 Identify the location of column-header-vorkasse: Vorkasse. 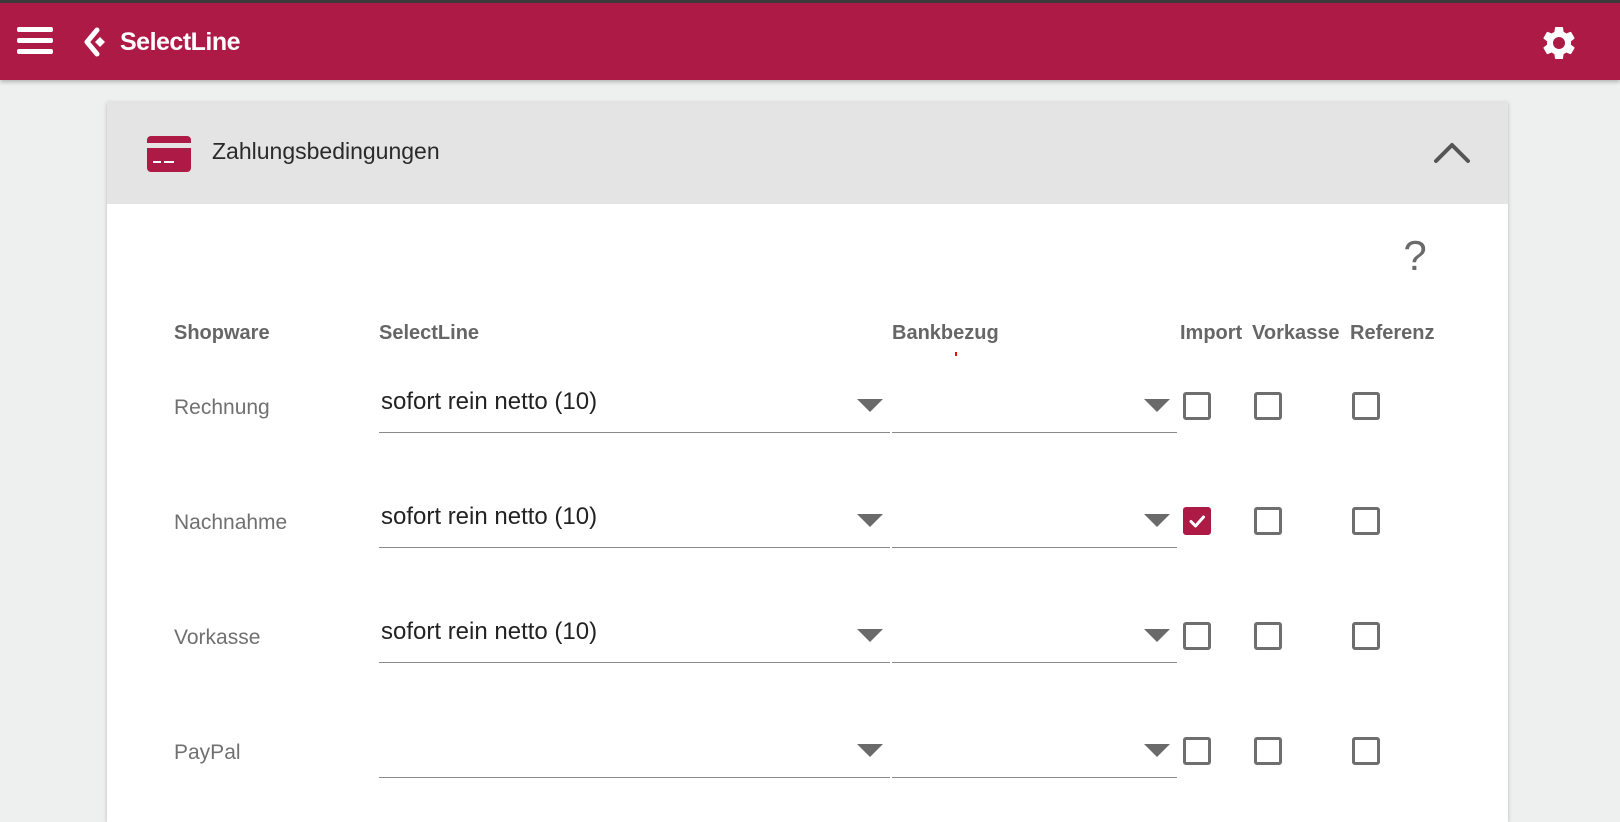
(1296, 333).